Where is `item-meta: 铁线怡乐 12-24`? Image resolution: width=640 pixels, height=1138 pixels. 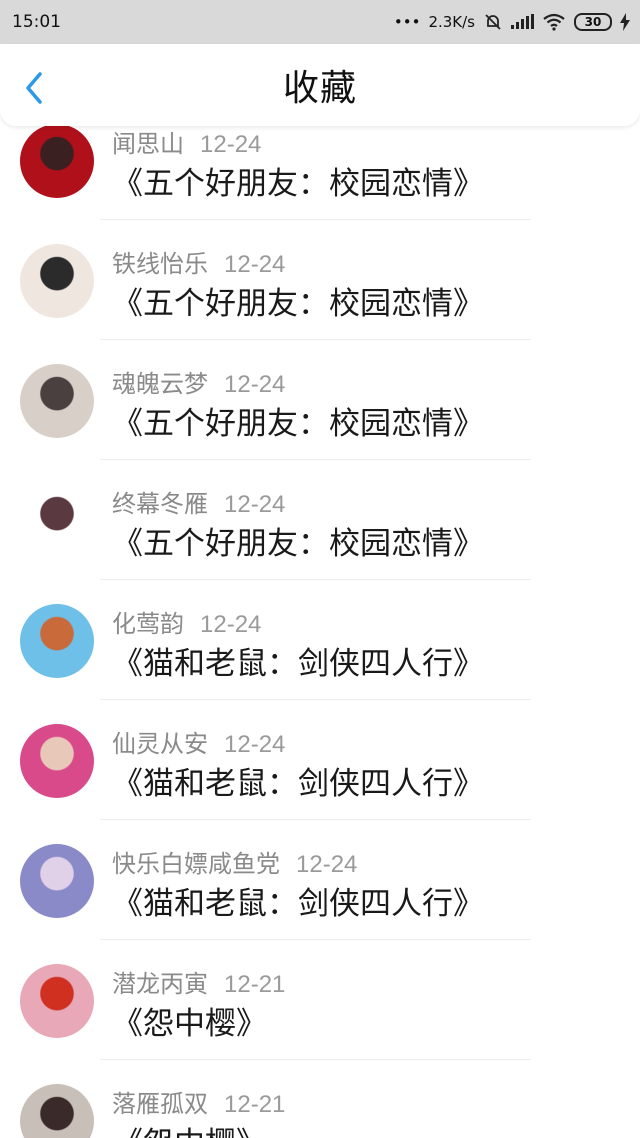
item-meta: 铁线怡乐 12-24 is located at coordinates (198, 261).